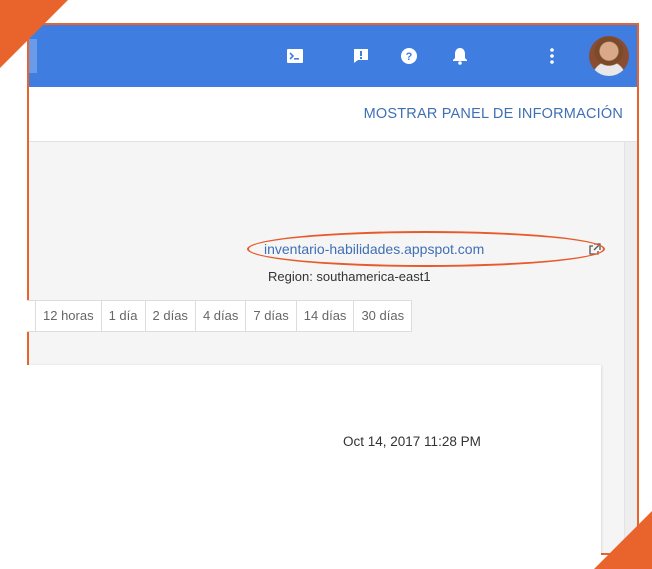  I want to click on time-range-previous, so click(31, 316).